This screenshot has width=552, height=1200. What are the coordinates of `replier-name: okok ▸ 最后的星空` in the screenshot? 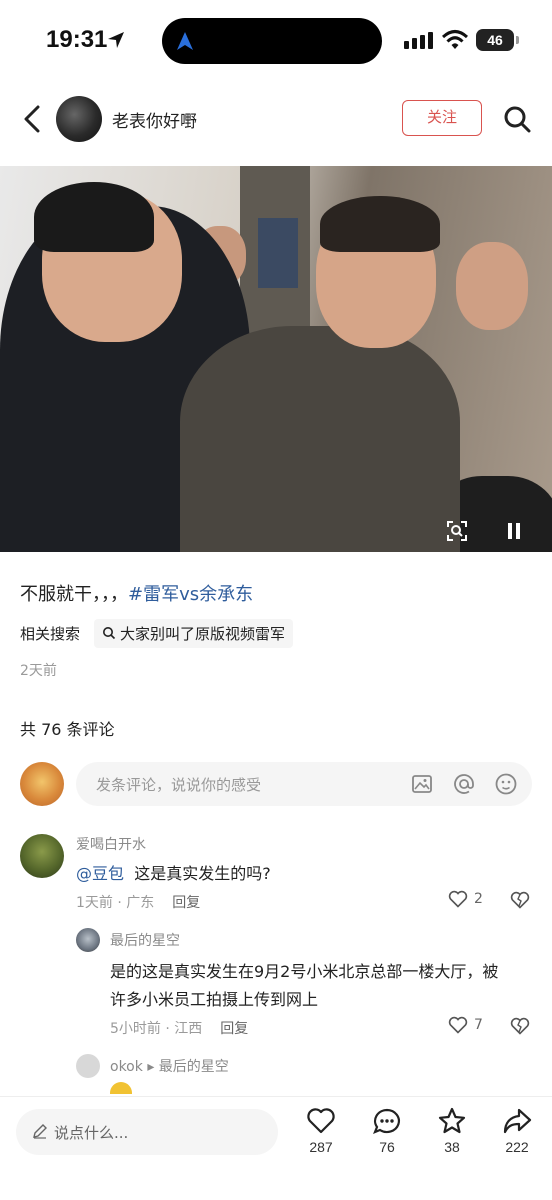 It's located at (169, 1066).